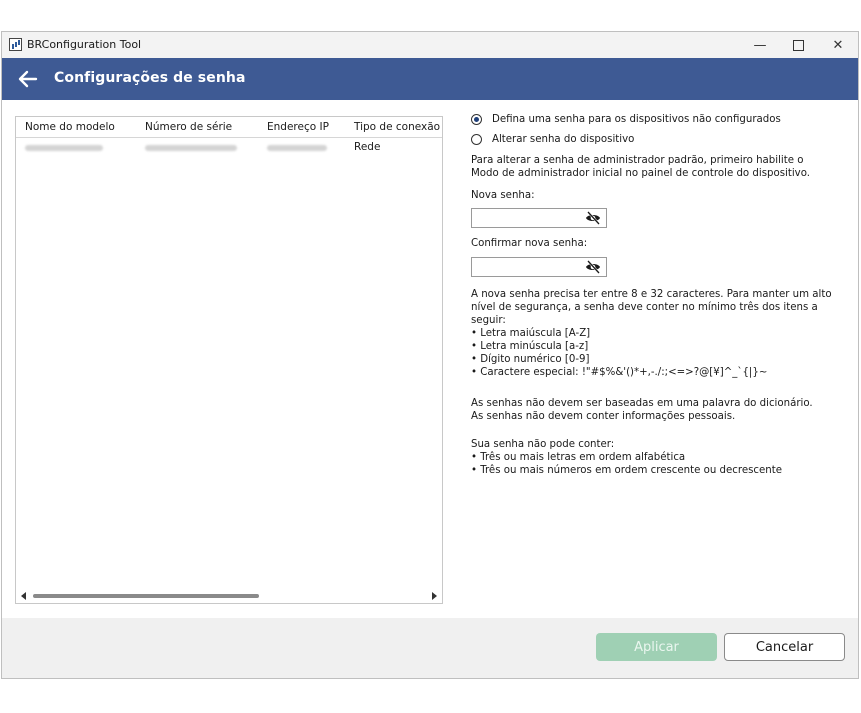  Describe the element at coordinates (530, 359) in the screenshot. I see `rule-item: • Dígito numérico [0-9]` at that location.